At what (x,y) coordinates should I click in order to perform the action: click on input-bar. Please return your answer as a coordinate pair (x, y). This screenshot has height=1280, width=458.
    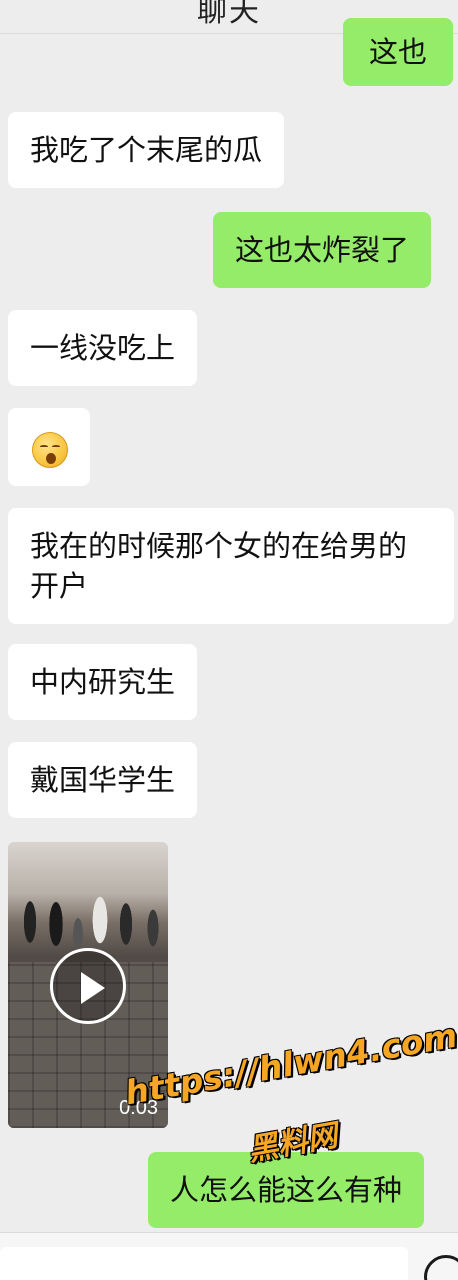
    Looking at the image, I should click on (229, 1256).